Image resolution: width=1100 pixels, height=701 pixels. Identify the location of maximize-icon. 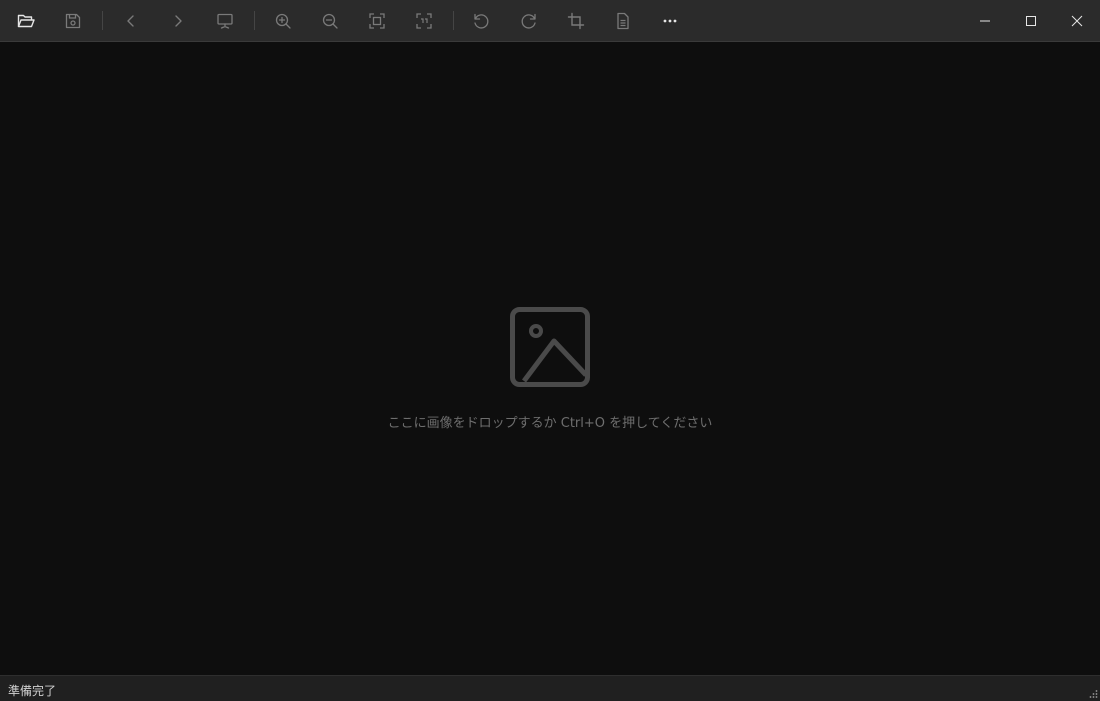
(1031, 20).